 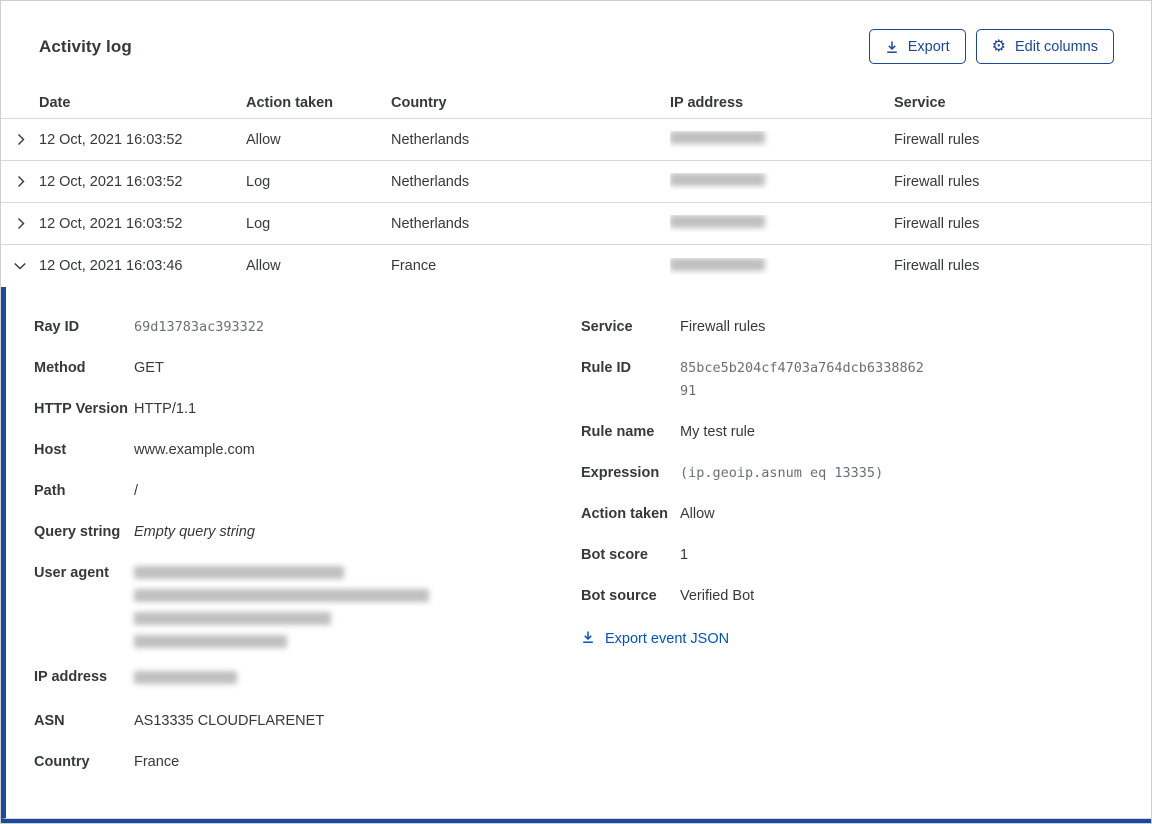 What do you see at coordinates (55, 103) in the screenshot?
I see `column-header-date: Date` at bounding box center [55, 103].